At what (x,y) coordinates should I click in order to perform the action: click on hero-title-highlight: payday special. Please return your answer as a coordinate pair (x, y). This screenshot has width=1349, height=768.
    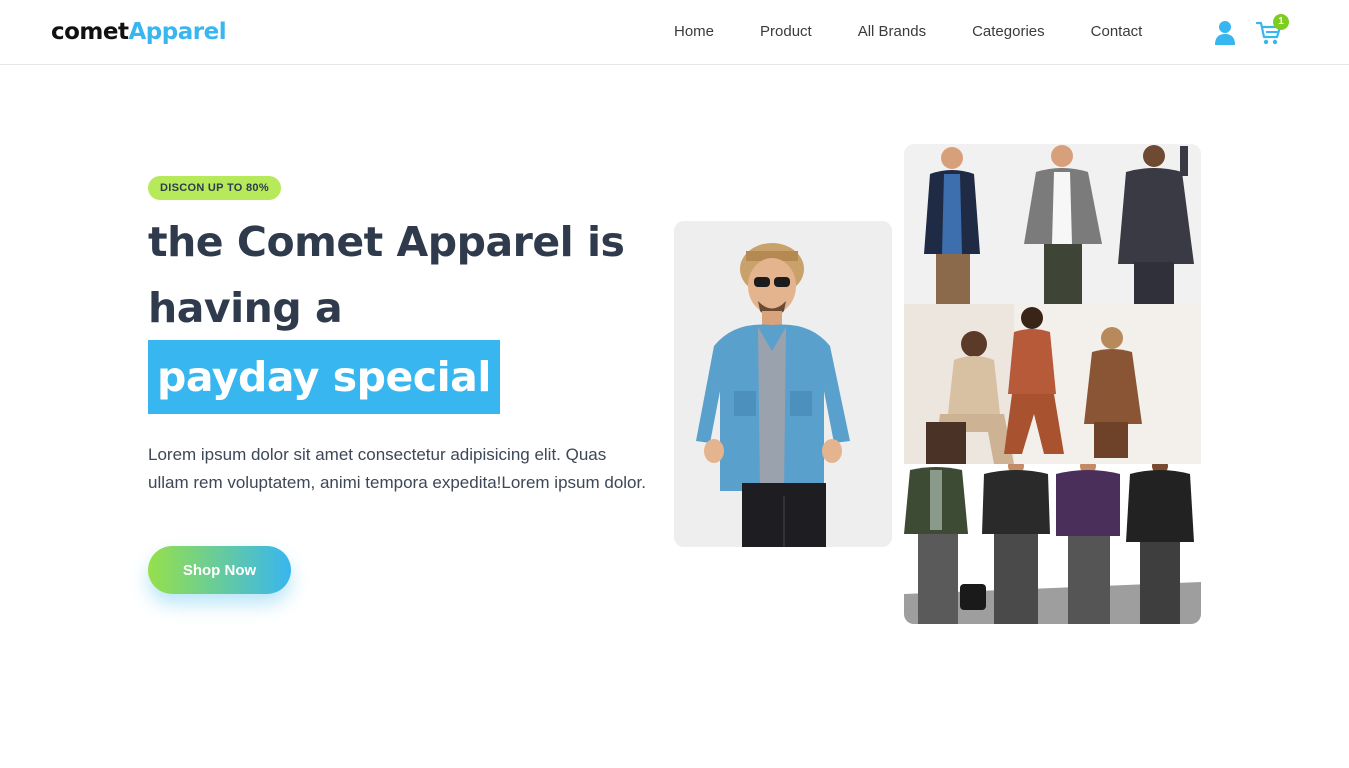
    Looking at the image, I should click on (324, 377).